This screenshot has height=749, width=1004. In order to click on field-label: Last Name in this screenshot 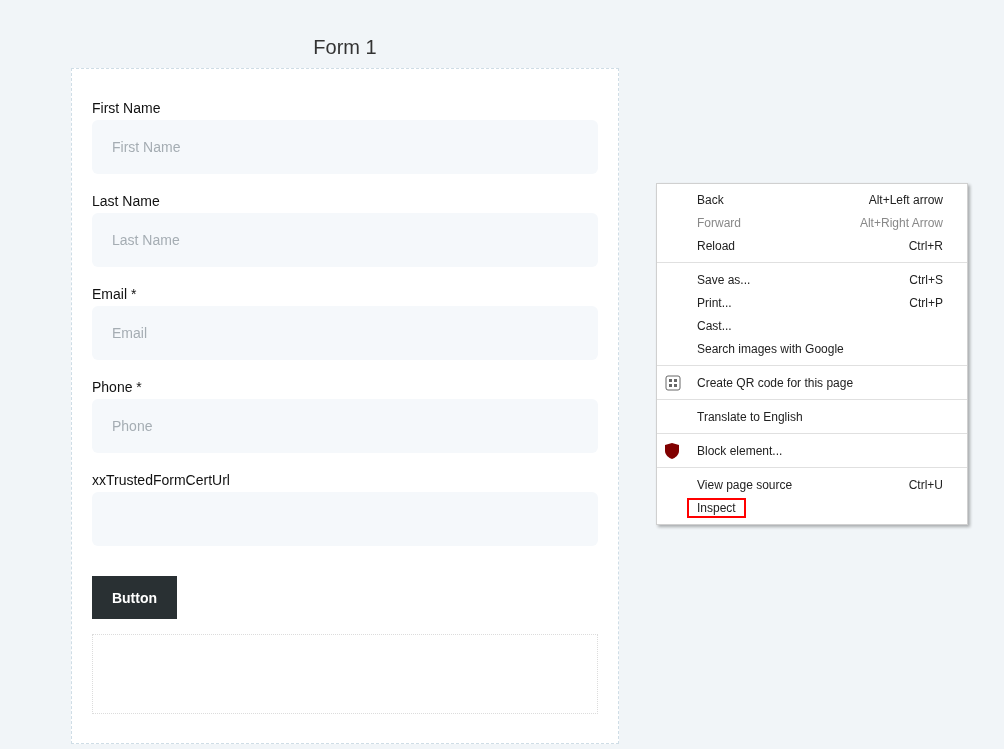, I will do `click(126, 201)`.